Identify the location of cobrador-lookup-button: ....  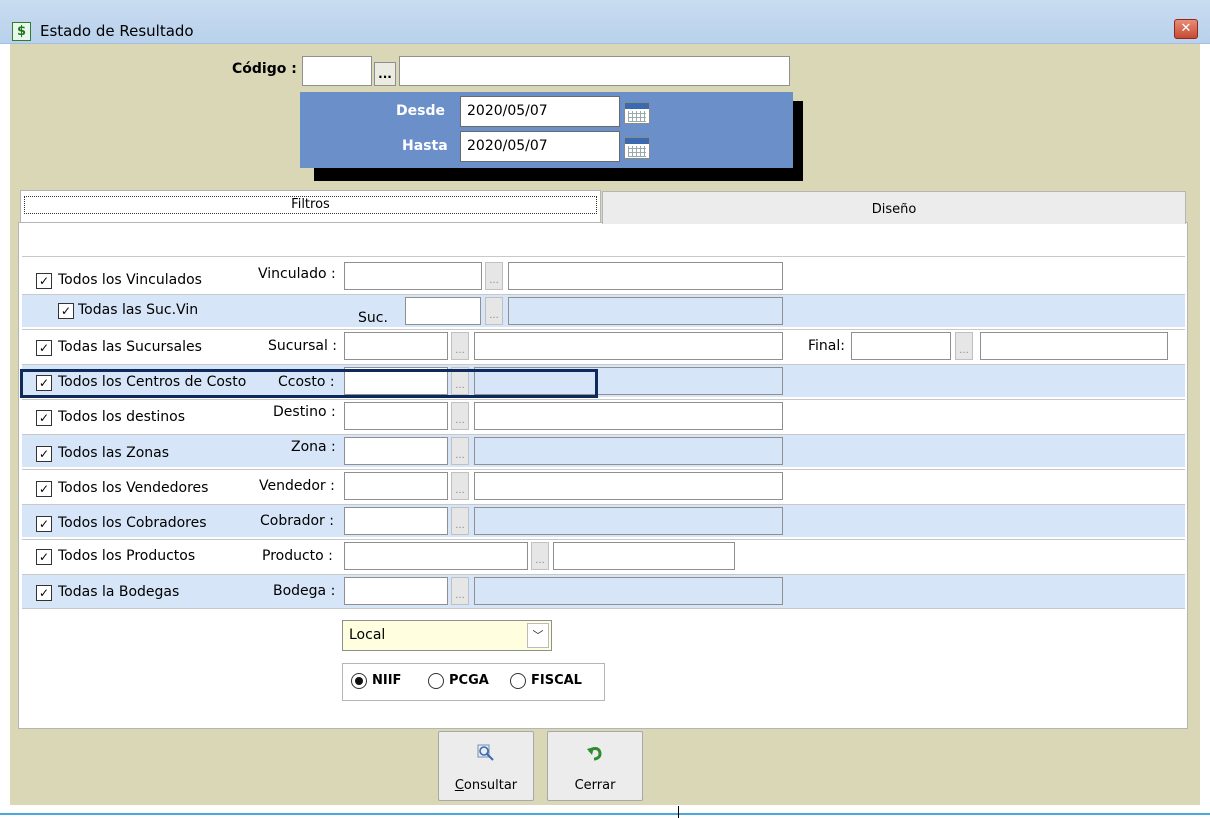
(460, 521).